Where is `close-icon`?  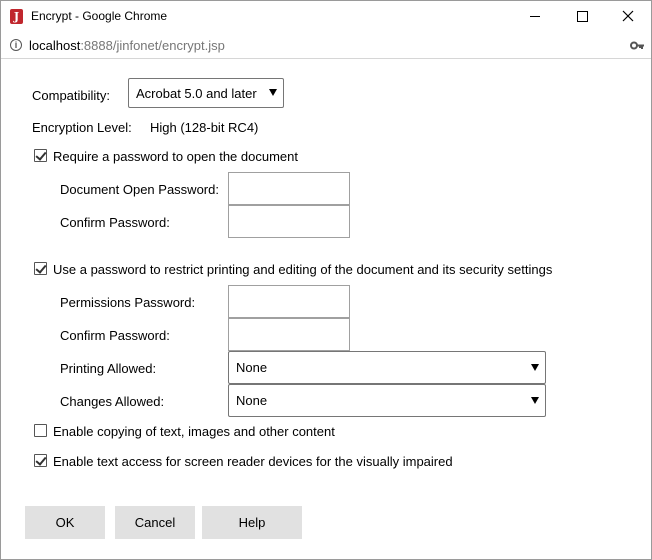
close-icon is located at coordinates (628, 16).